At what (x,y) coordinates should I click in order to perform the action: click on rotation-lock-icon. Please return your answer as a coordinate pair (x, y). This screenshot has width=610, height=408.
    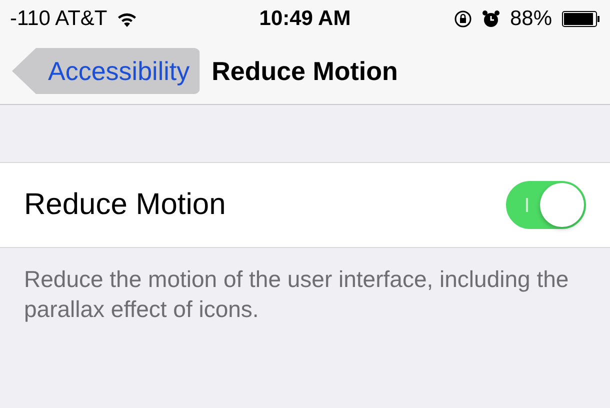
    Looking at the image, I should click on (463, 19).